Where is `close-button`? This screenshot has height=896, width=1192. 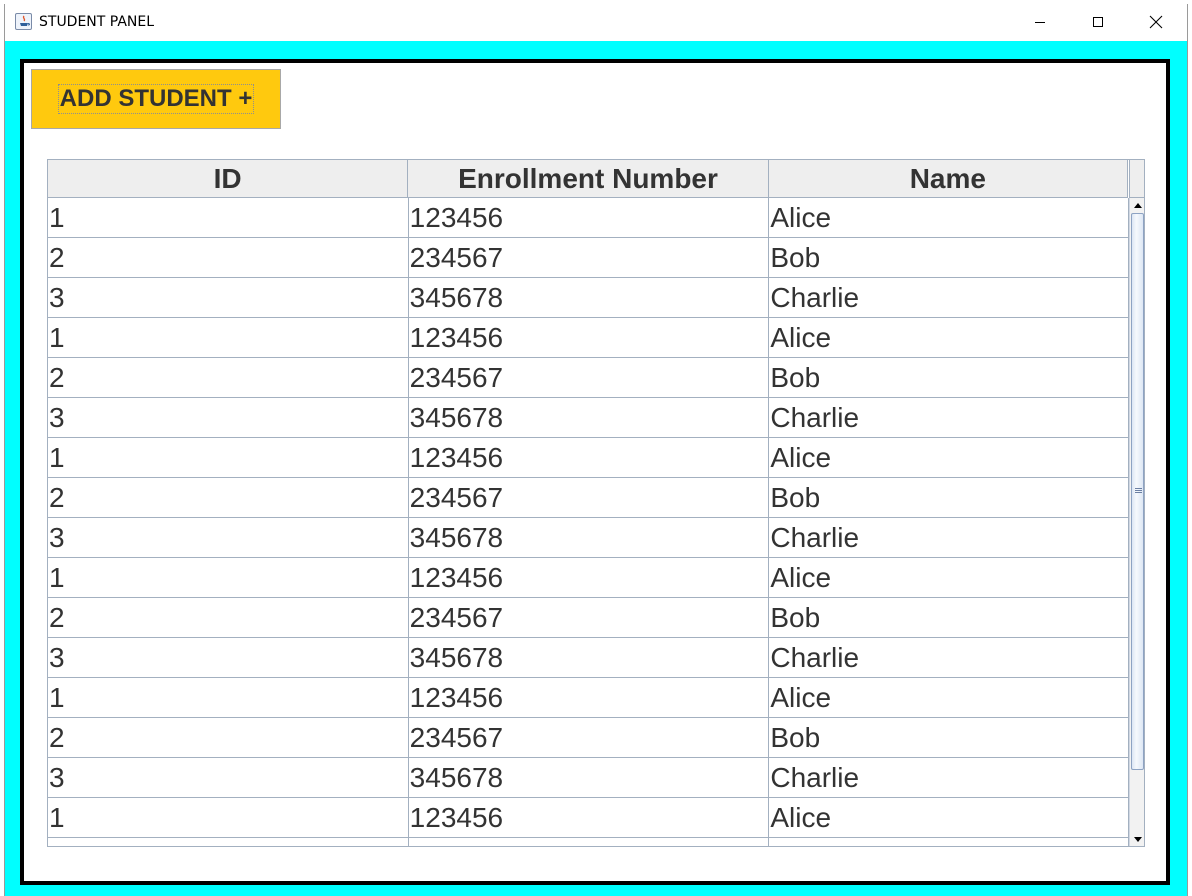 close-button is located at coordinates (1156, 22).